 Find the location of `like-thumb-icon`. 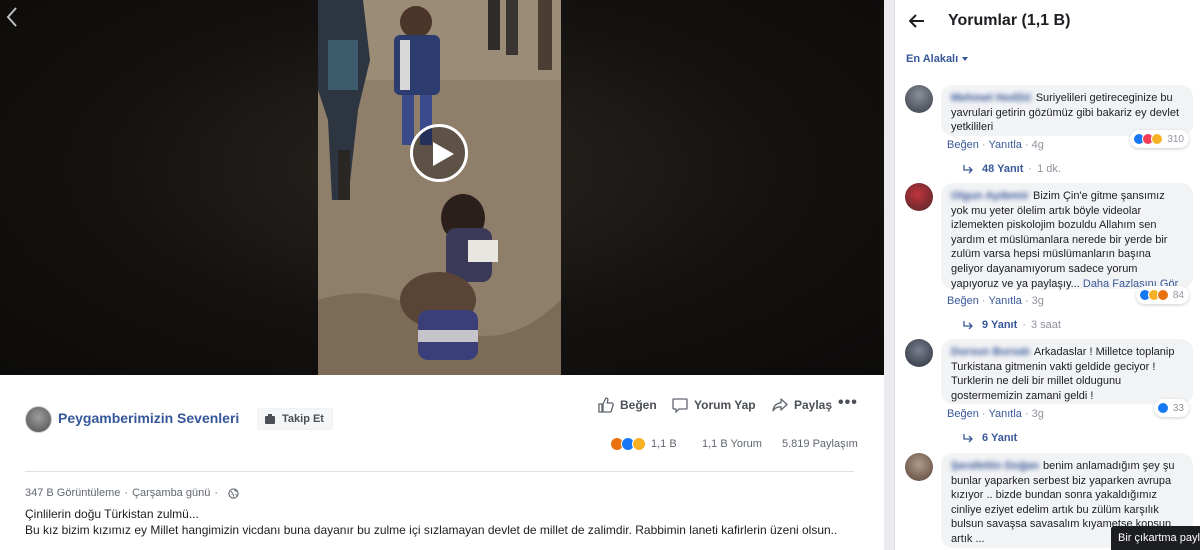

like-thumb-icon is located at coordinates (606, 405).